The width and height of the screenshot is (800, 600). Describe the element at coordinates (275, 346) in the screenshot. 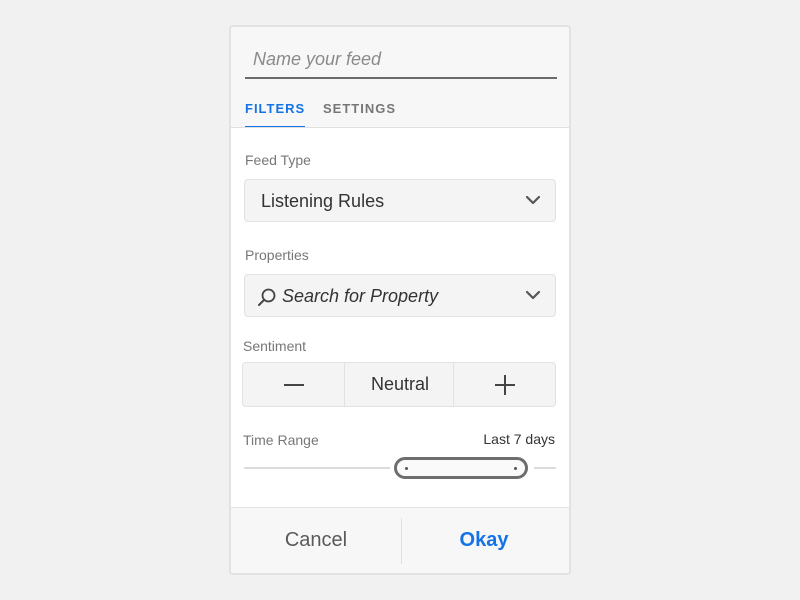

I see `sentiment-label: Sentiment` at that location.